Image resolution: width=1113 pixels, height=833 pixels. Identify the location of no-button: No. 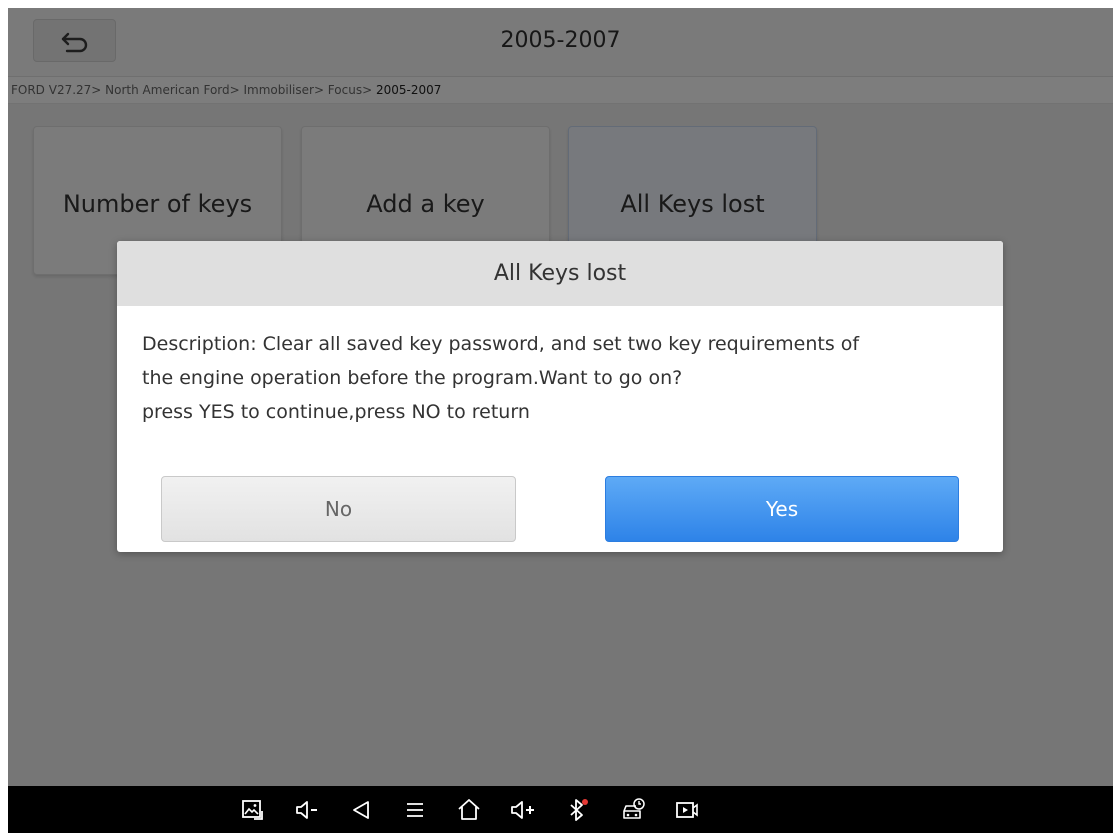
(338, 509).